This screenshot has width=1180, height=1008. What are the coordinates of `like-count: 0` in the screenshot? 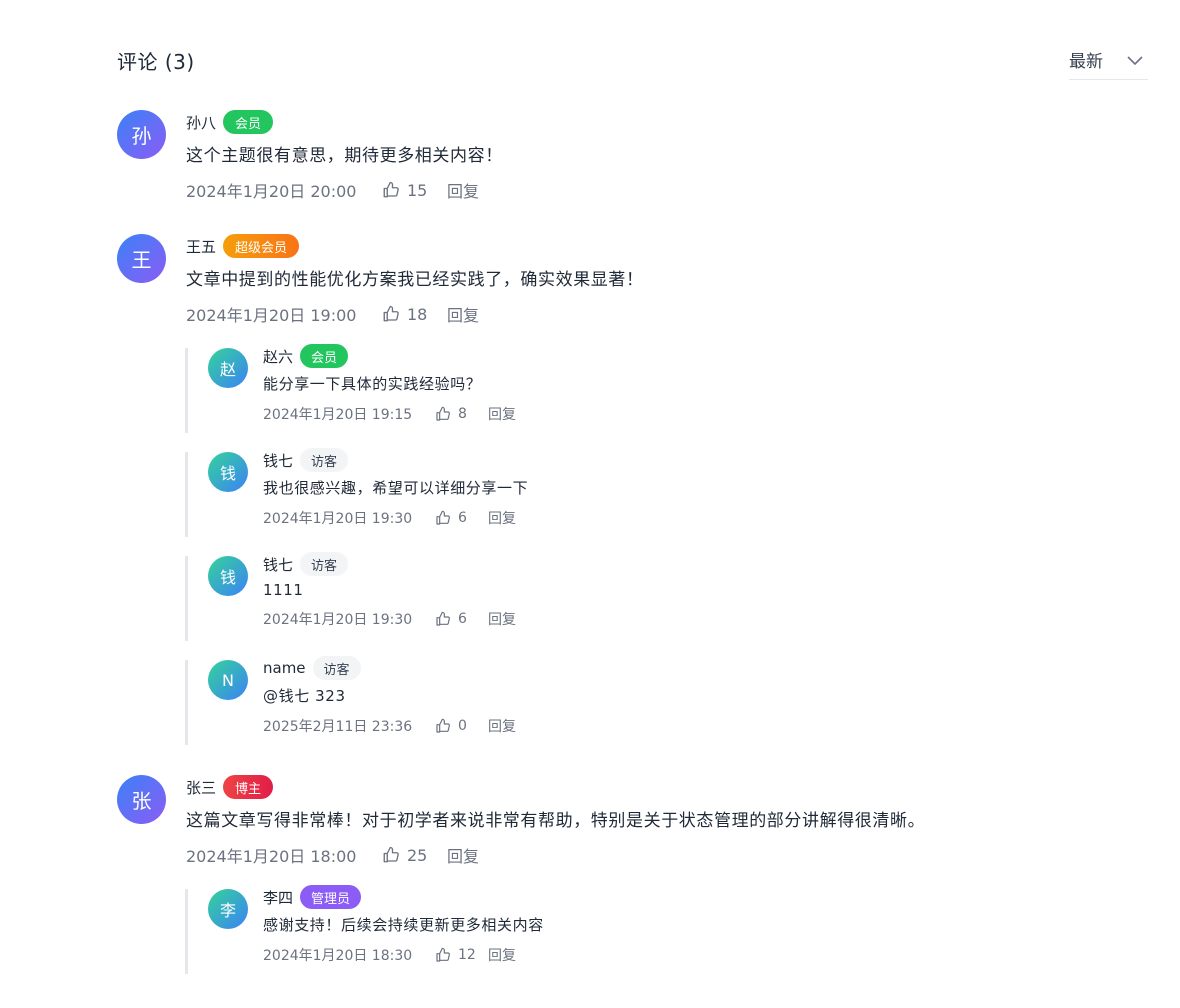 It's located at (462, 726).